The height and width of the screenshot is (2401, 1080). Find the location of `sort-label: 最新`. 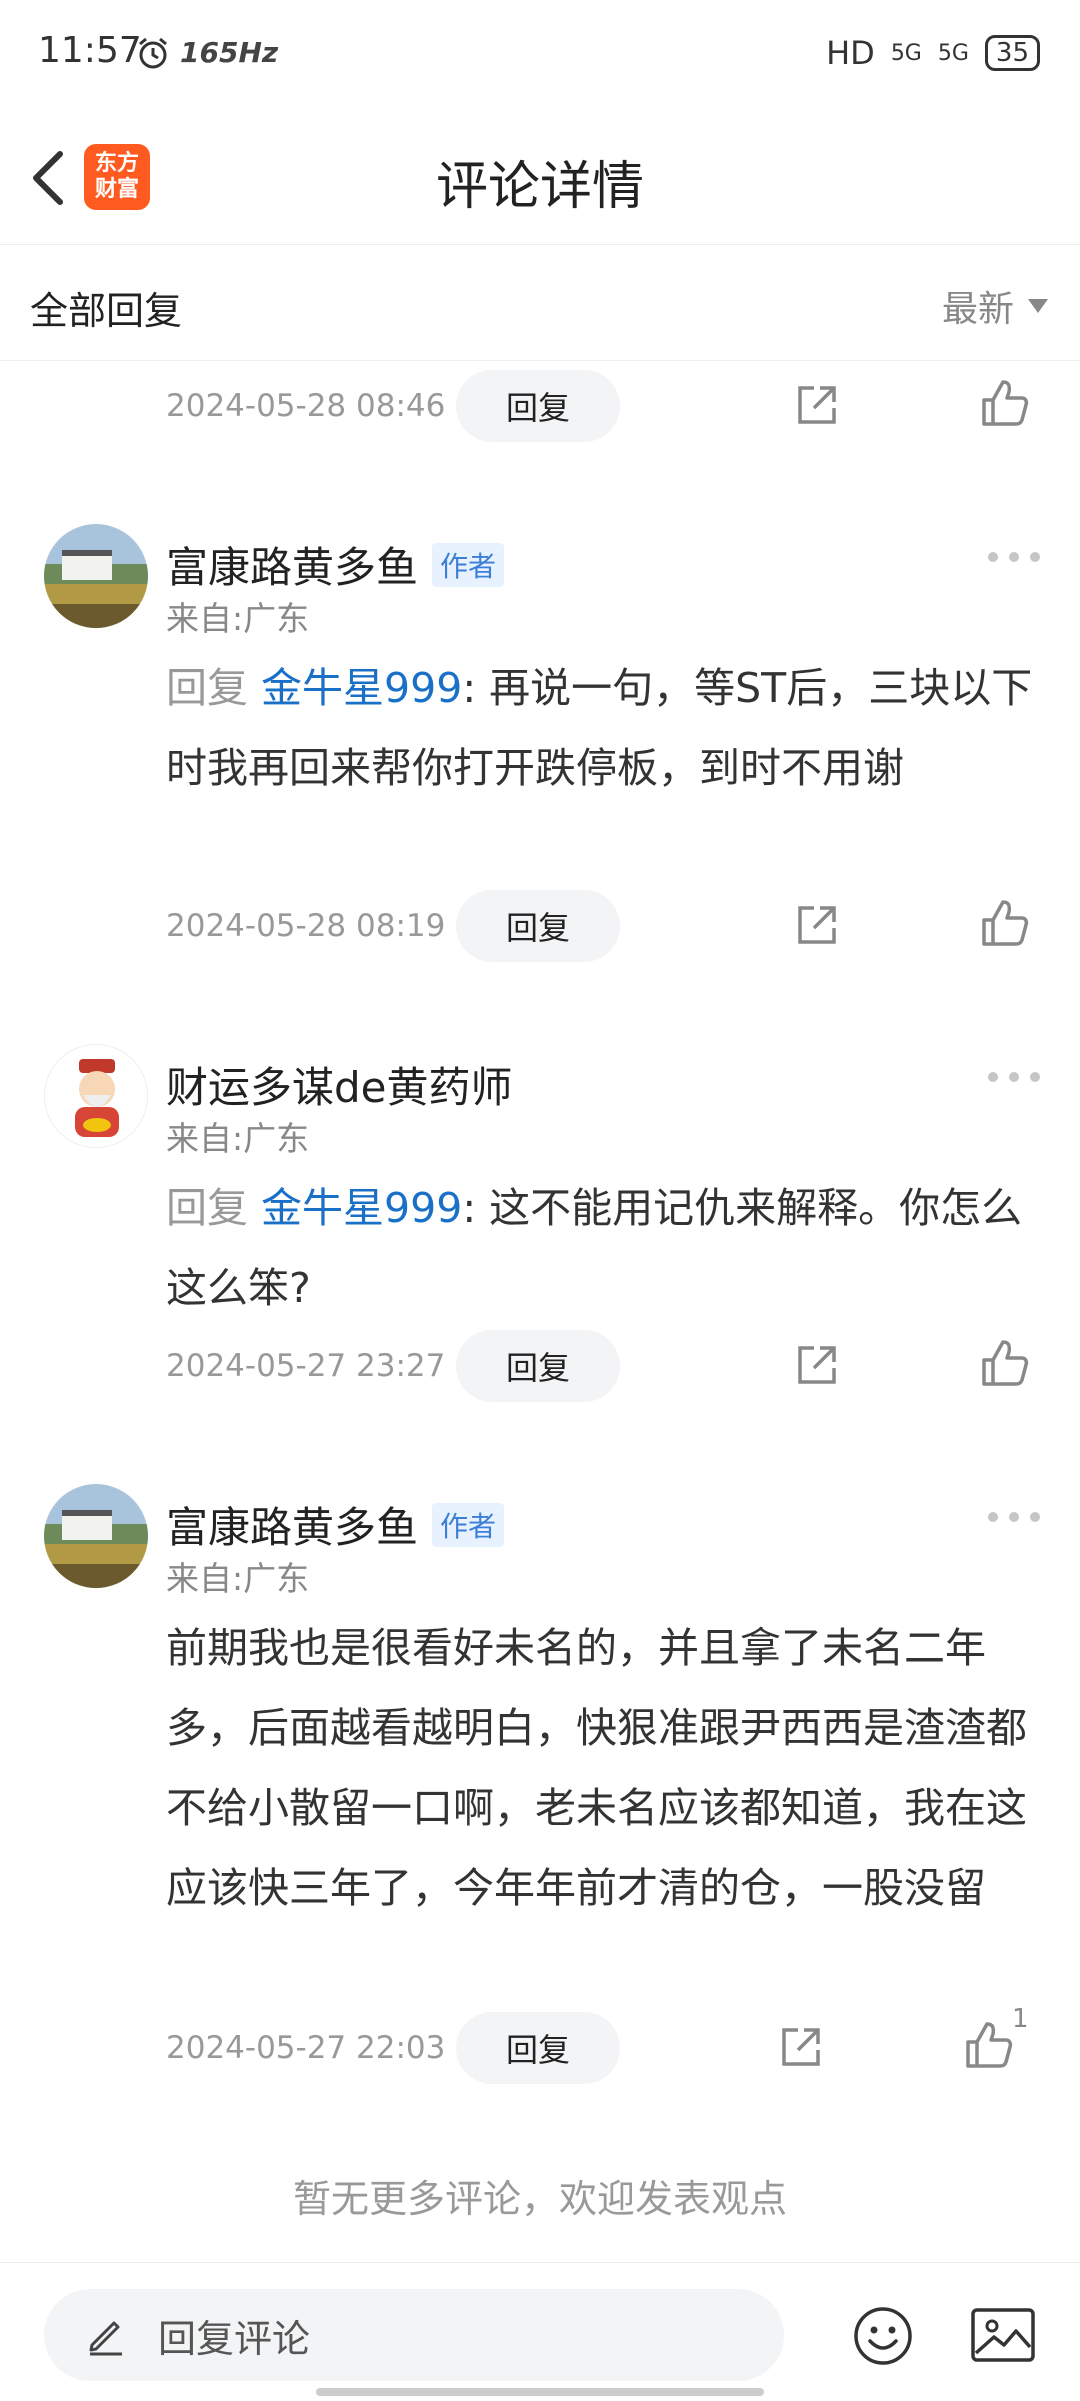

sort-label: 最新 is located at coordinates (977, 309).